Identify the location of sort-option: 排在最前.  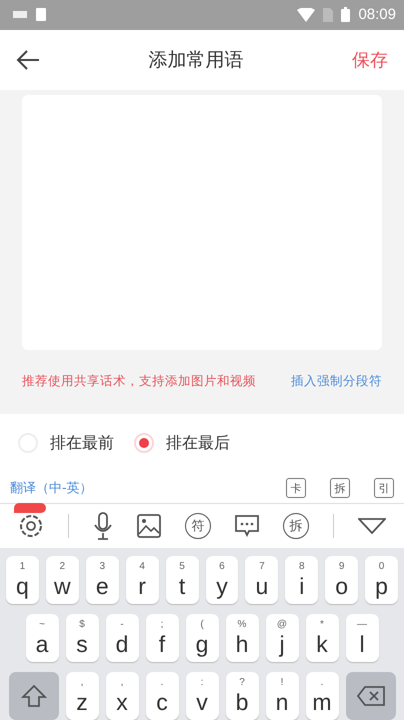
(66, 443).